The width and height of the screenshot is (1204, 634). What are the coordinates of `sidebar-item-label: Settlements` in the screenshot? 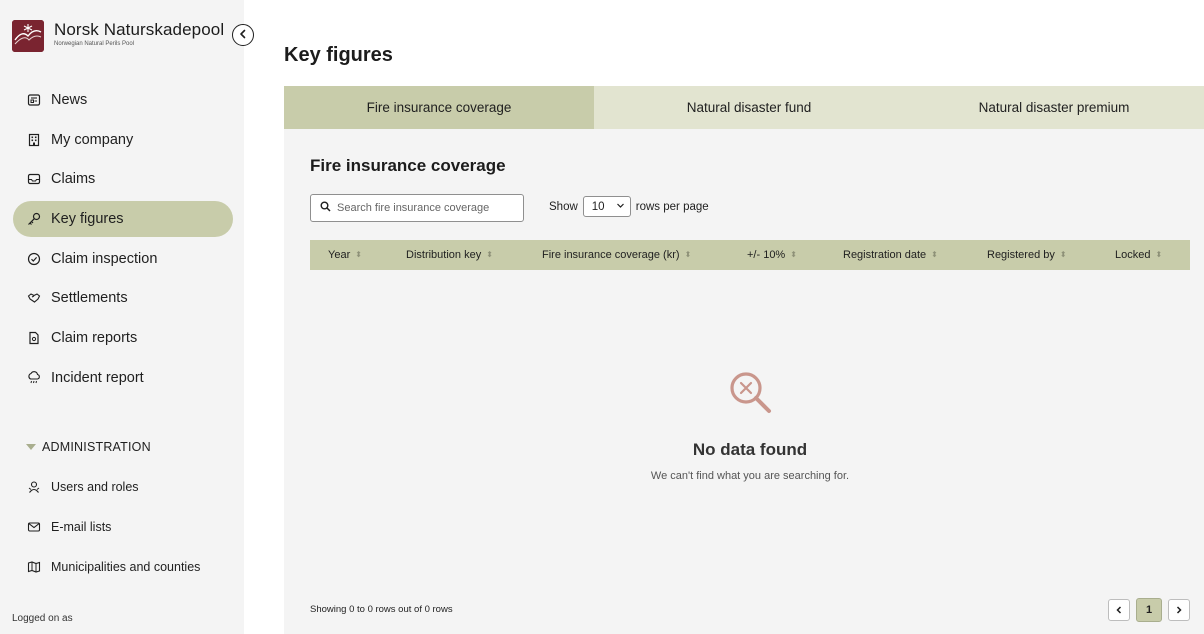 It's located at (89, 298).